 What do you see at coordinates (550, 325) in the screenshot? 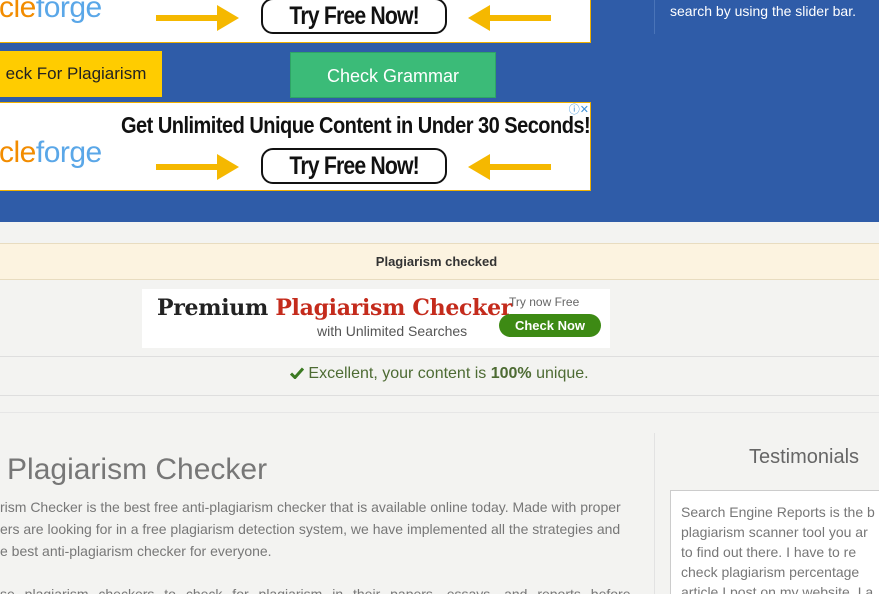
I see `check-now-button: Check Now` at bounding box center [550, 325].